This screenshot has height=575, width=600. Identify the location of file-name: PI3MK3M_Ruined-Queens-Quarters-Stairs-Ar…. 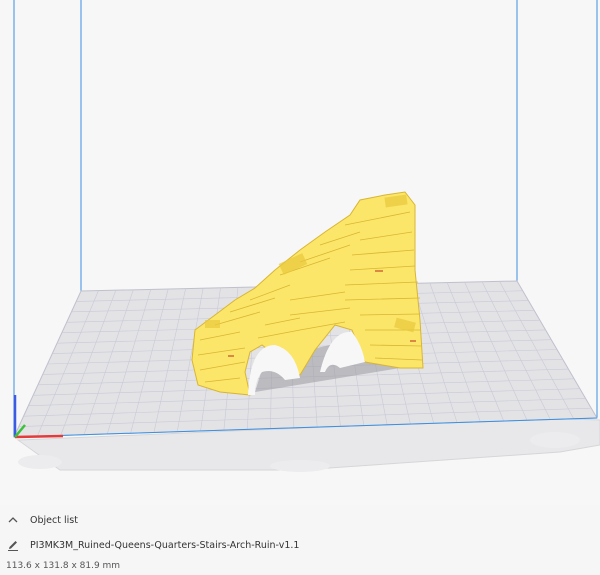
(165, 545).